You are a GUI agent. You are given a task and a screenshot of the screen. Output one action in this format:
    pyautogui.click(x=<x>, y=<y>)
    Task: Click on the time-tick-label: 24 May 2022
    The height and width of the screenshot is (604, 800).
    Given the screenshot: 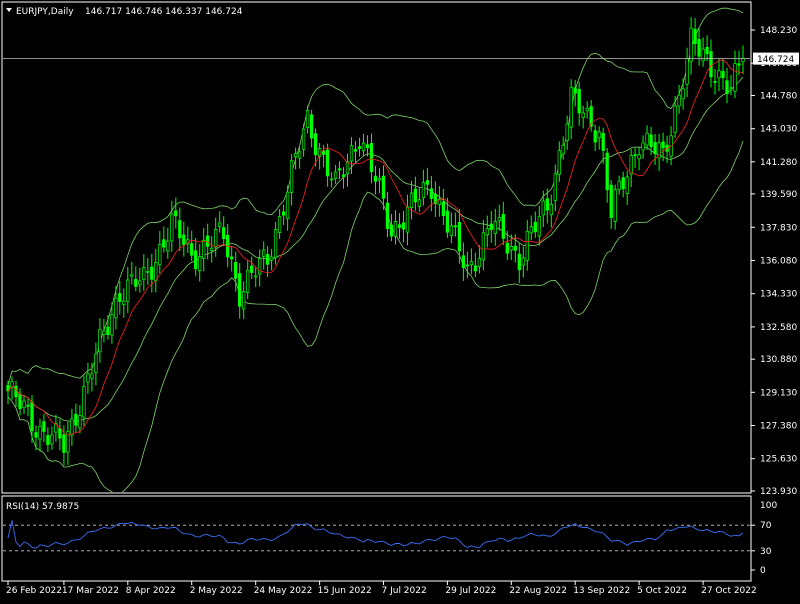 What is the action you would take?
    pyautogui.click(x=283, y=591)
    